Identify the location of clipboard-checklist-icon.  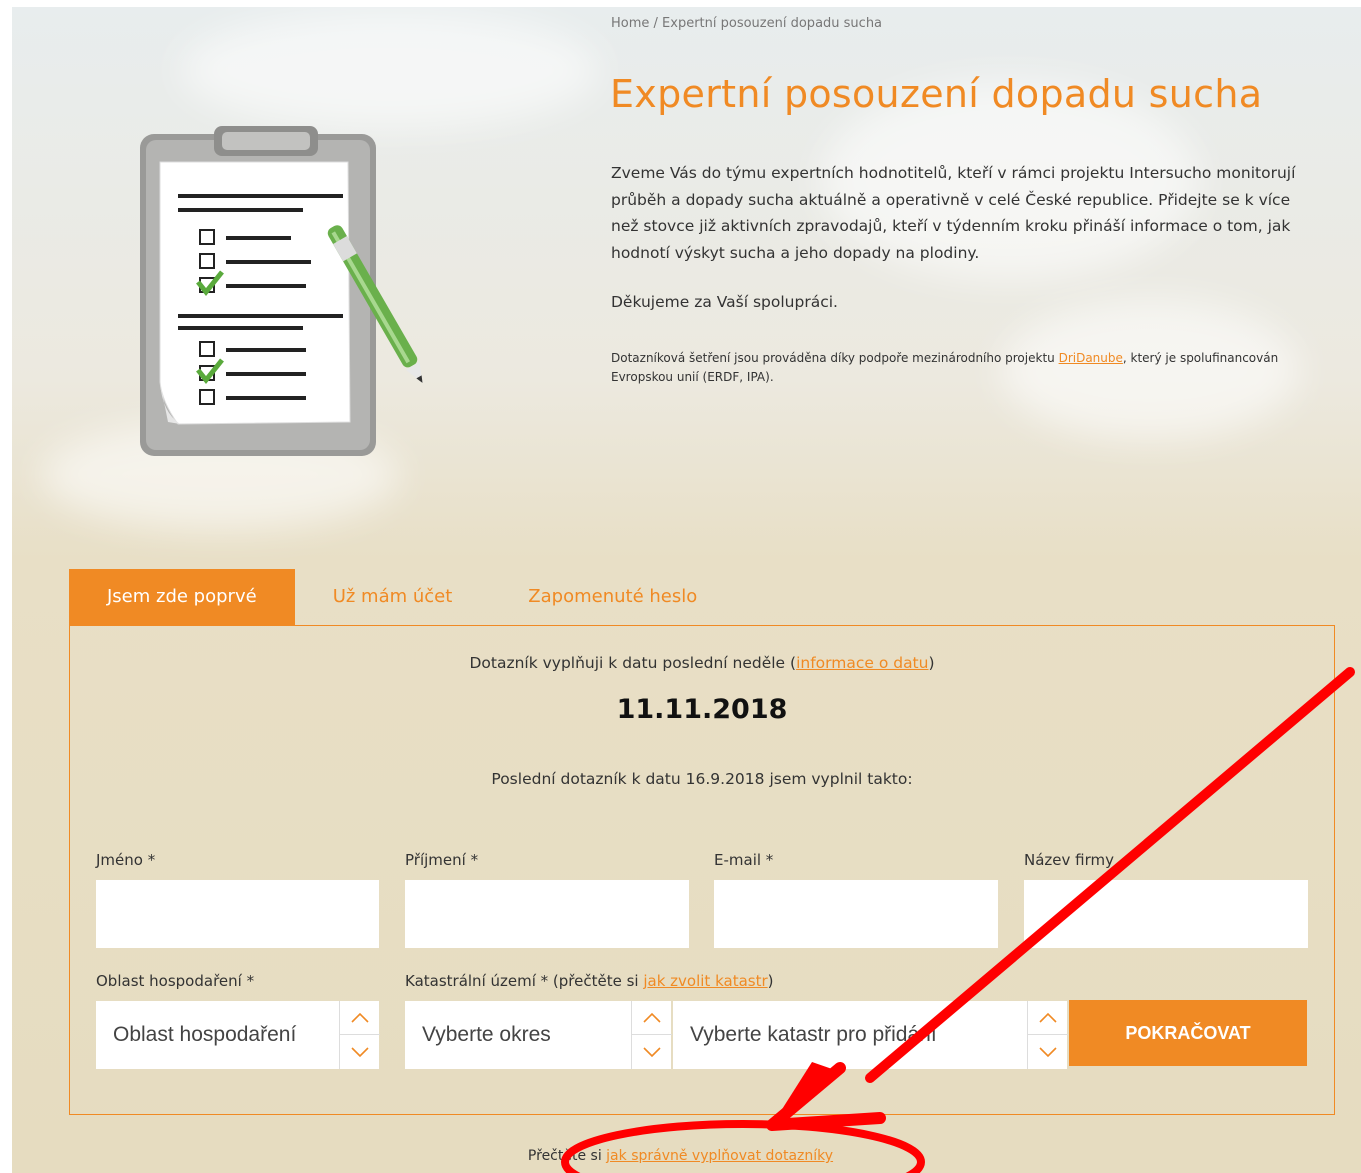
(281, 291).